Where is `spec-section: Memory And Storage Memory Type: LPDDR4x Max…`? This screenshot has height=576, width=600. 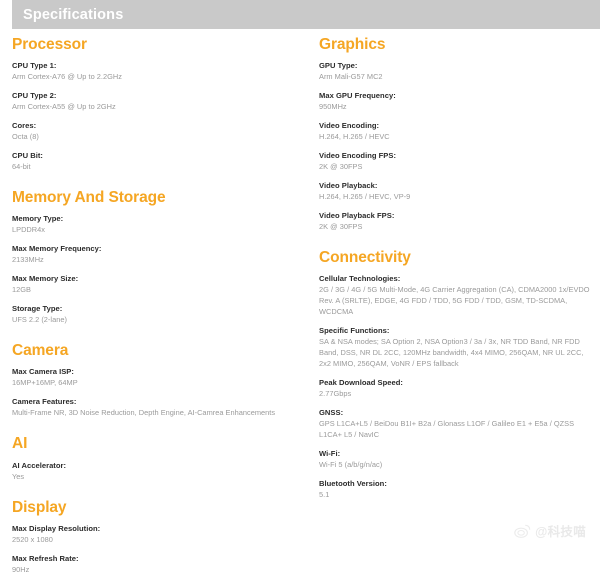 spec-section: Memory And Storage Memory Type: LPDDR4x Max… is located at coordinates (156, 257).